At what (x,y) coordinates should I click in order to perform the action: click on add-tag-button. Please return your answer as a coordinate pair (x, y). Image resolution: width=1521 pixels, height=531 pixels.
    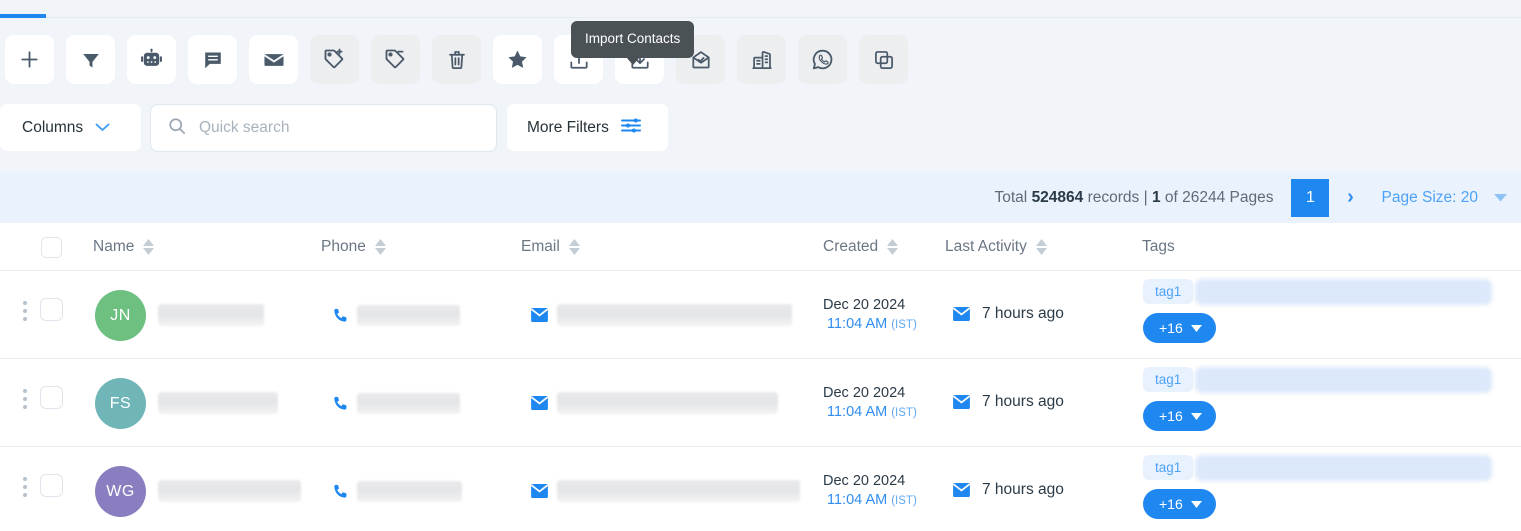
    Looking at the image, I should click on (334, 59).